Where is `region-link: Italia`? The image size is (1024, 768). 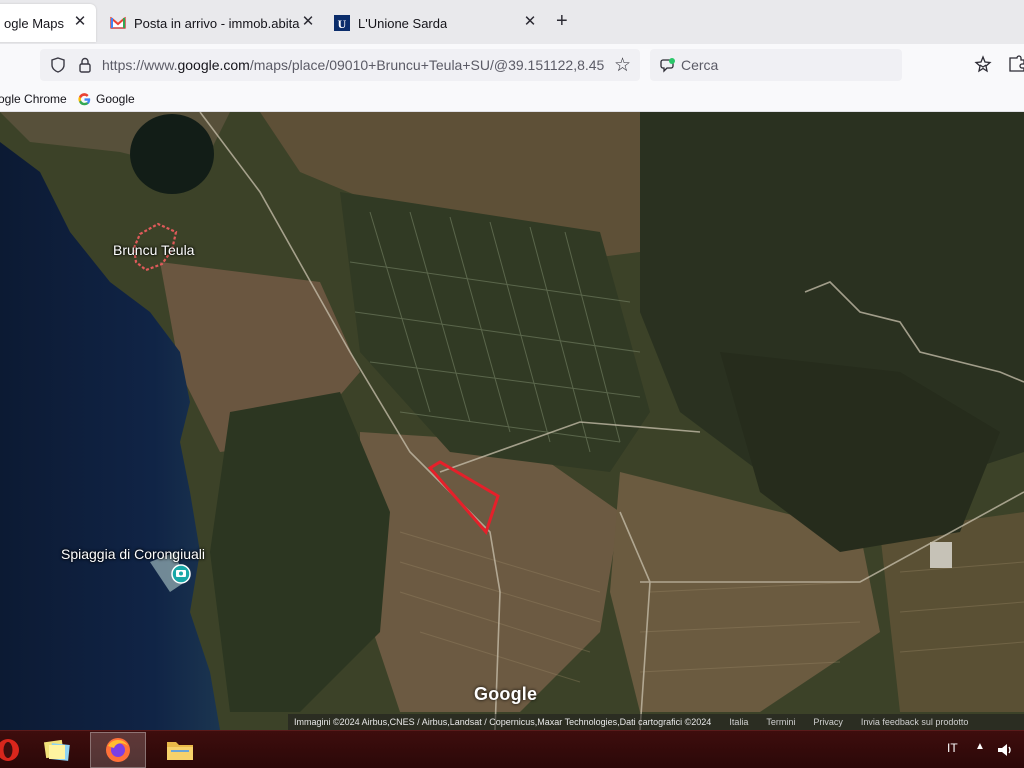 region-link: Italia is located at coordinates (738, 722).